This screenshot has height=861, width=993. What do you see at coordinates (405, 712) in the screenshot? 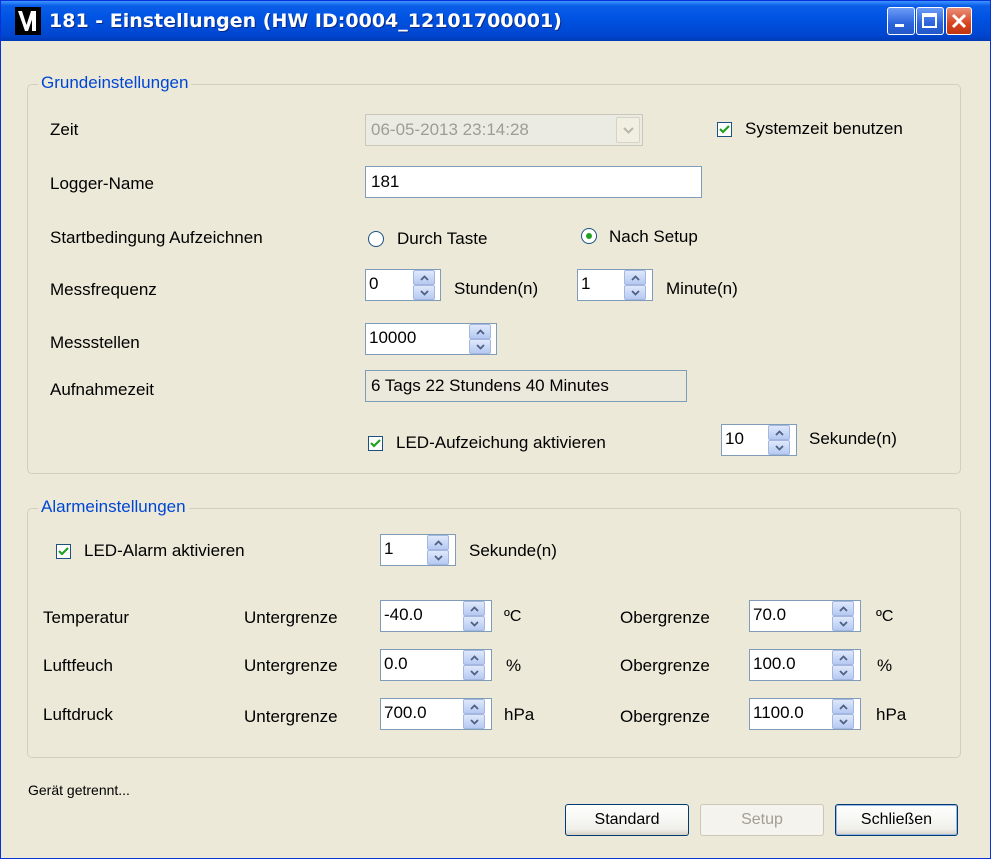
I see `pressure-lower-value: 700.0` at bounding box center [405, 712].